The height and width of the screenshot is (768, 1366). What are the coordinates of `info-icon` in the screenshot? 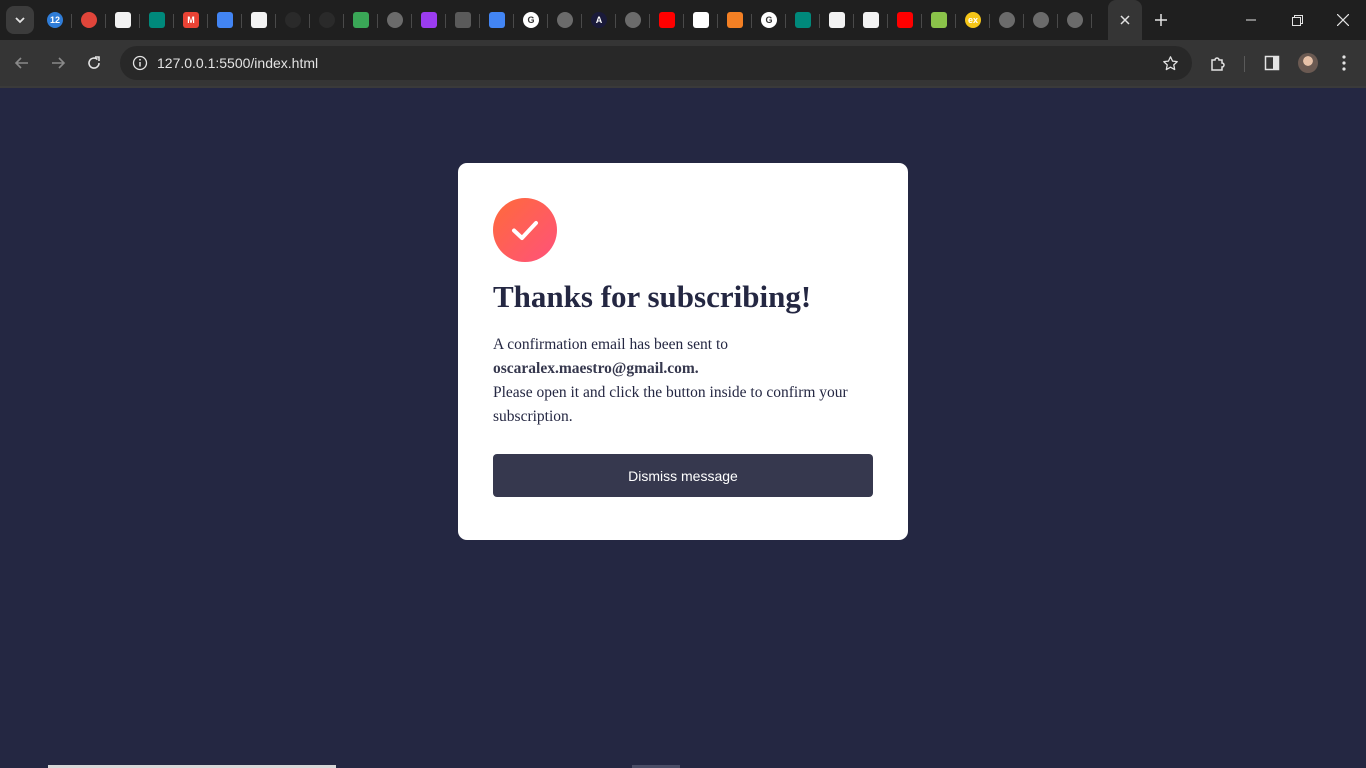 It's located at (140, 63).